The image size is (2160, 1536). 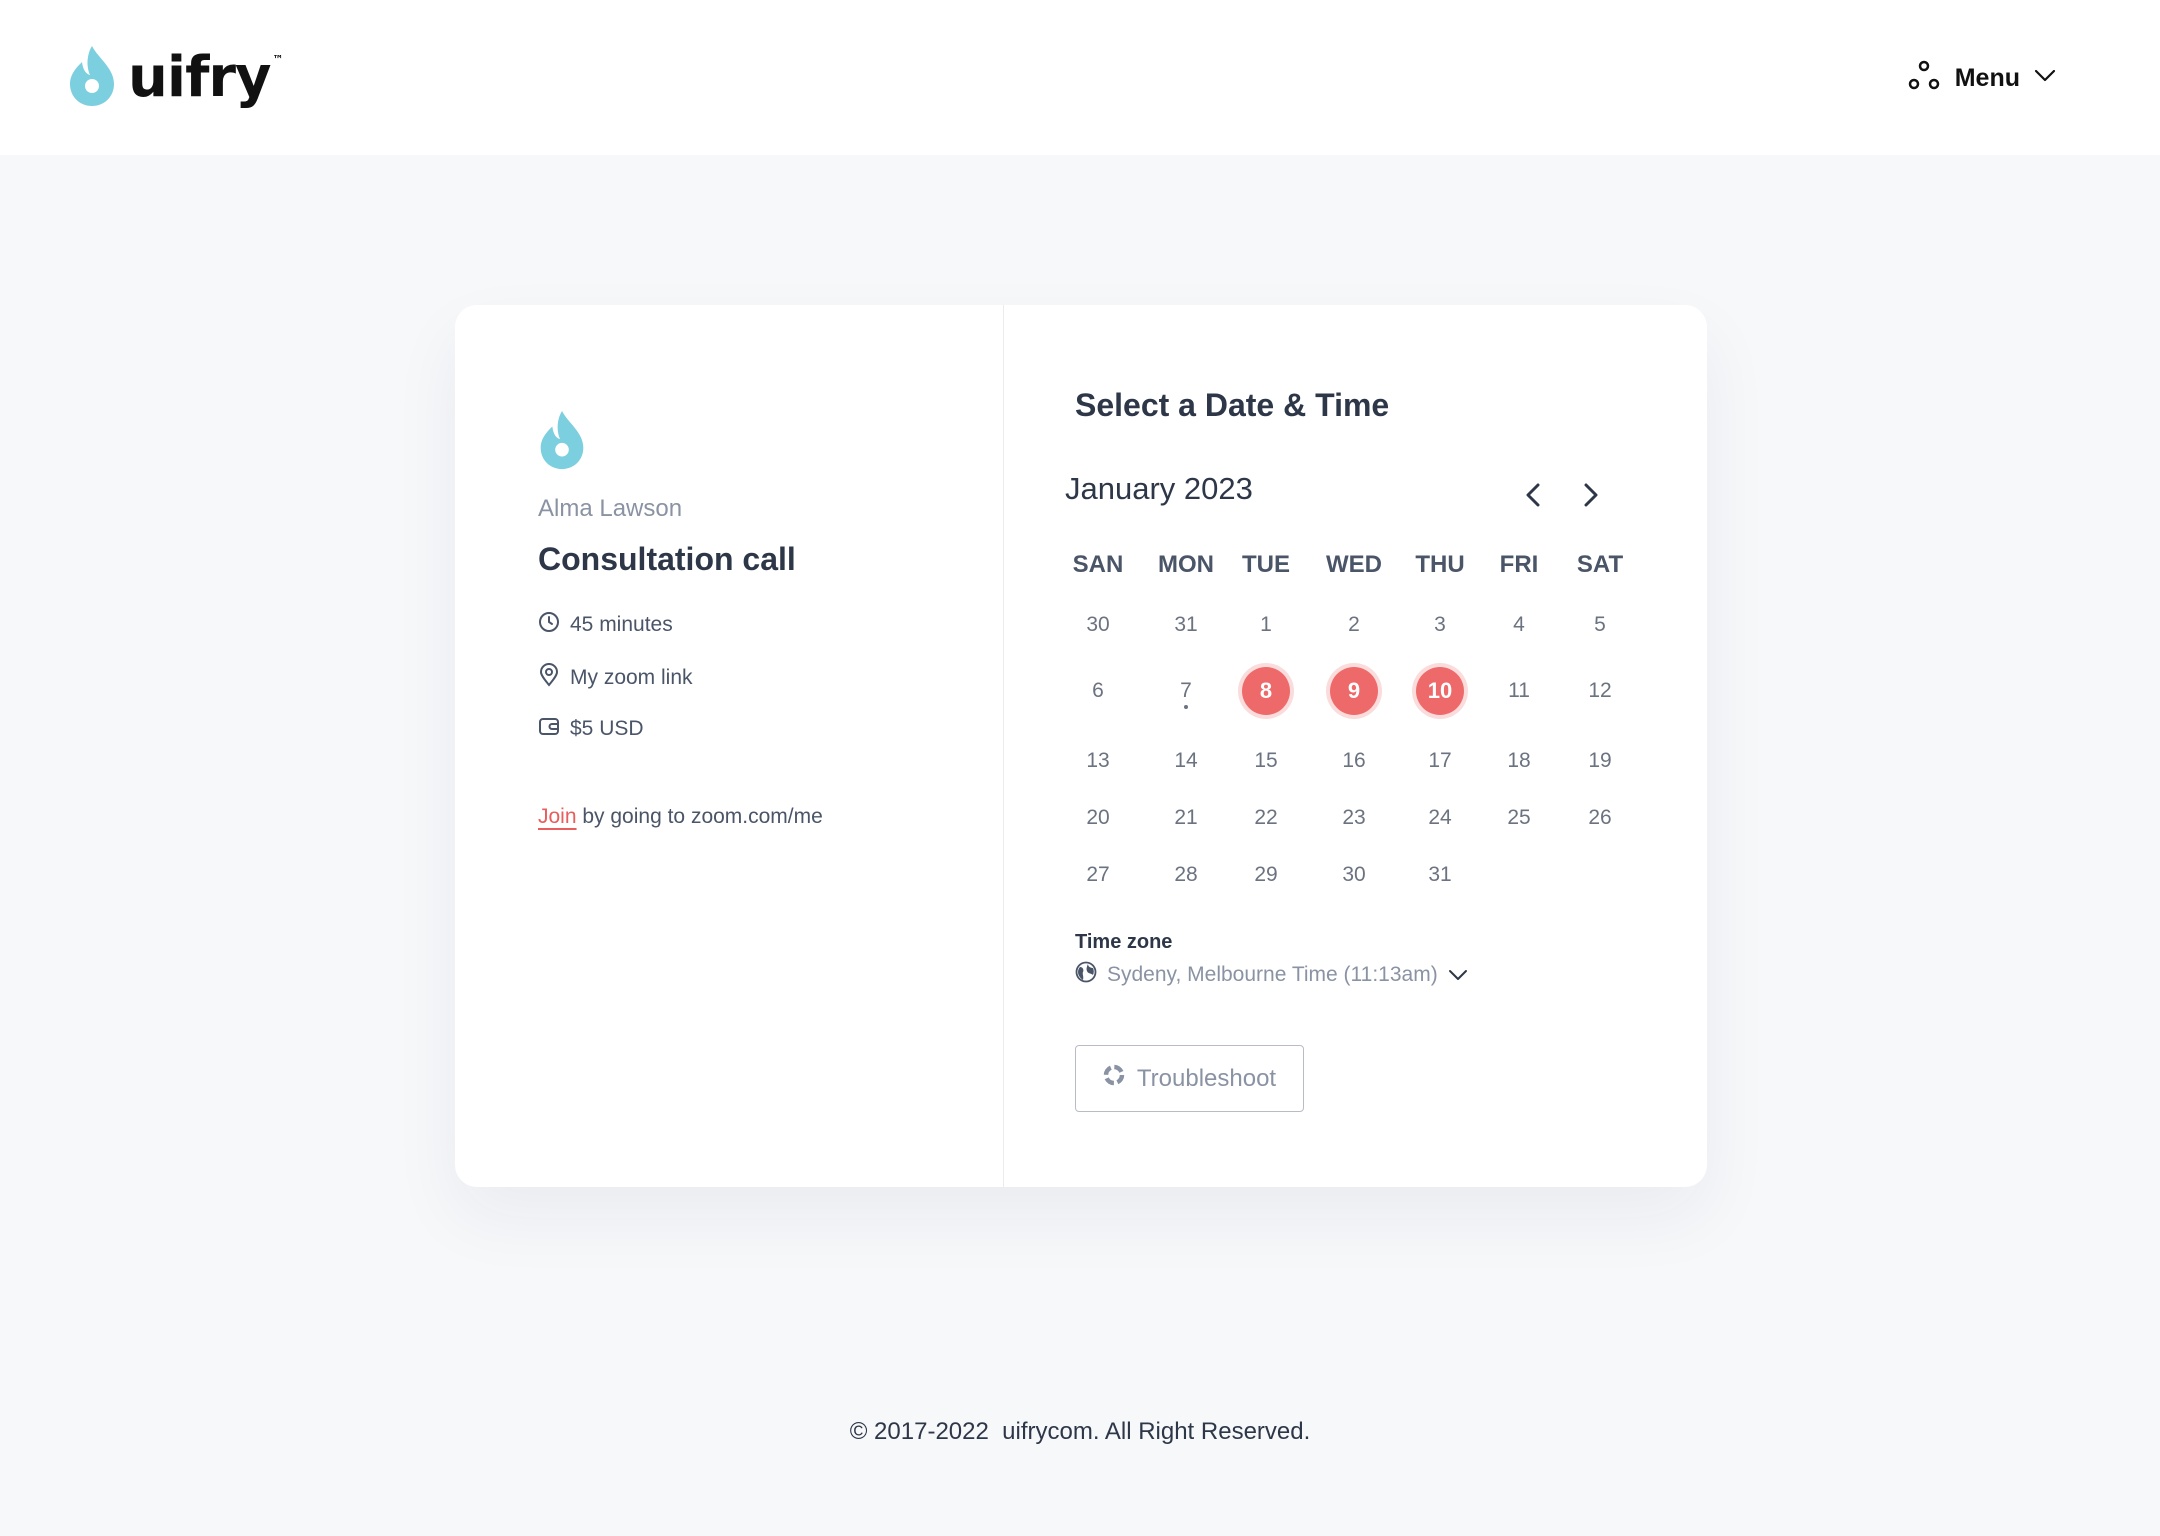 I want to click on calendar-day: 16, so click(x=1354, y=760).